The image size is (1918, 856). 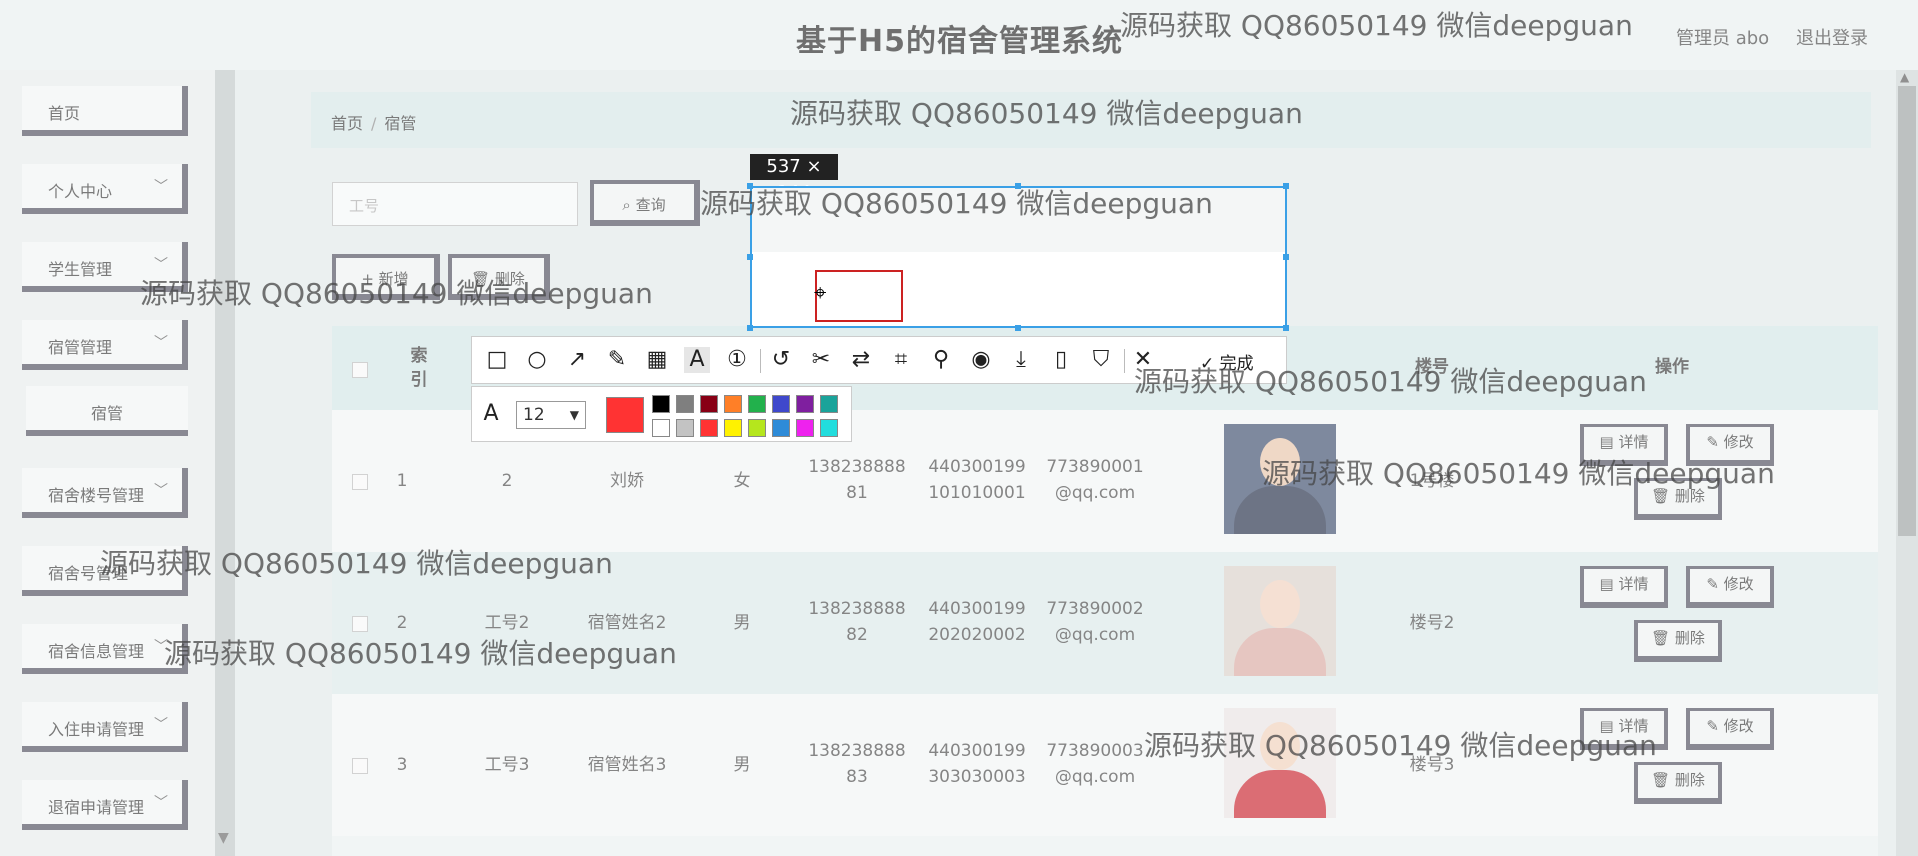 What do you see at coordinates (697, 360) in the screenshot?
I see `text-icon: A` at bounding box center [697, 360].